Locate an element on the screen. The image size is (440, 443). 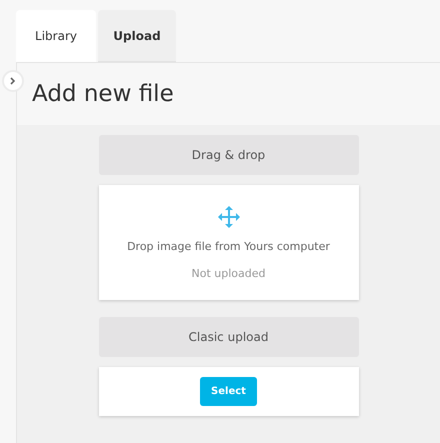
tab: Upload is located at coordinates (137, 36).